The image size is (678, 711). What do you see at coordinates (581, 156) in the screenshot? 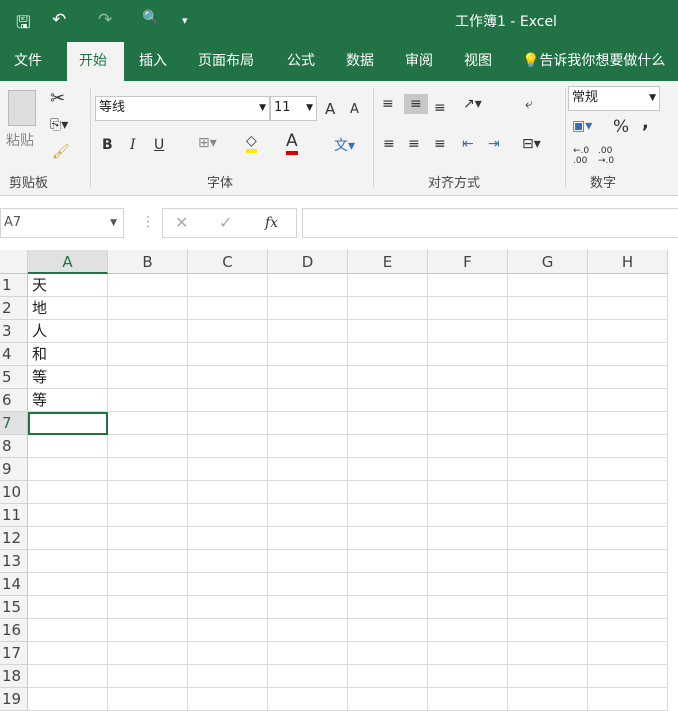
I see `increase-decimal-icon: ←.0.00` at bounding box center [581, 156].